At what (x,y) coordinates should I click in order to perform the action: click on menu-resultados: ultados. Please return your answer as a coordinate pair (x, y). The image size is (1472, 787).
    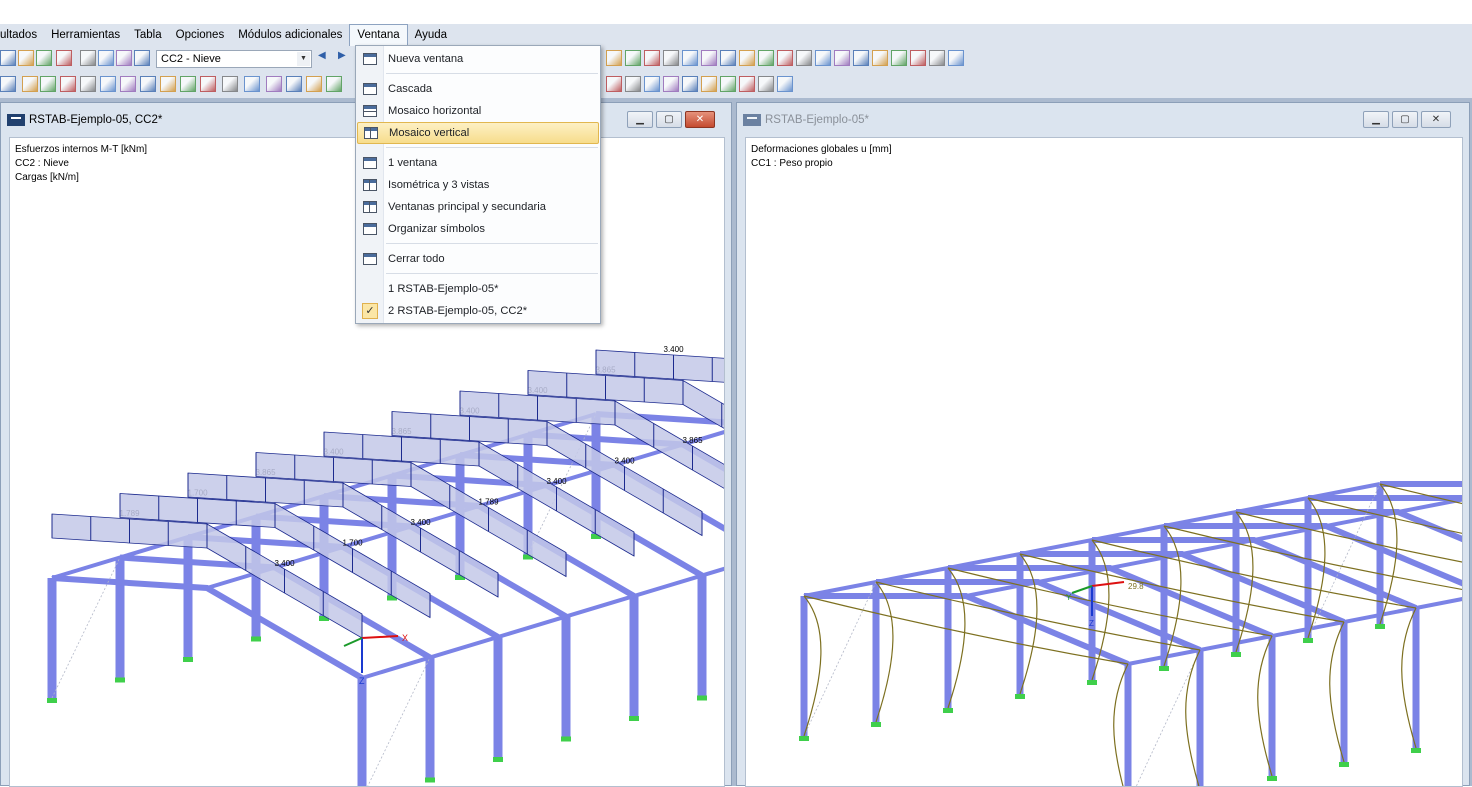
    Looking at the image, I should click on (22, 35).